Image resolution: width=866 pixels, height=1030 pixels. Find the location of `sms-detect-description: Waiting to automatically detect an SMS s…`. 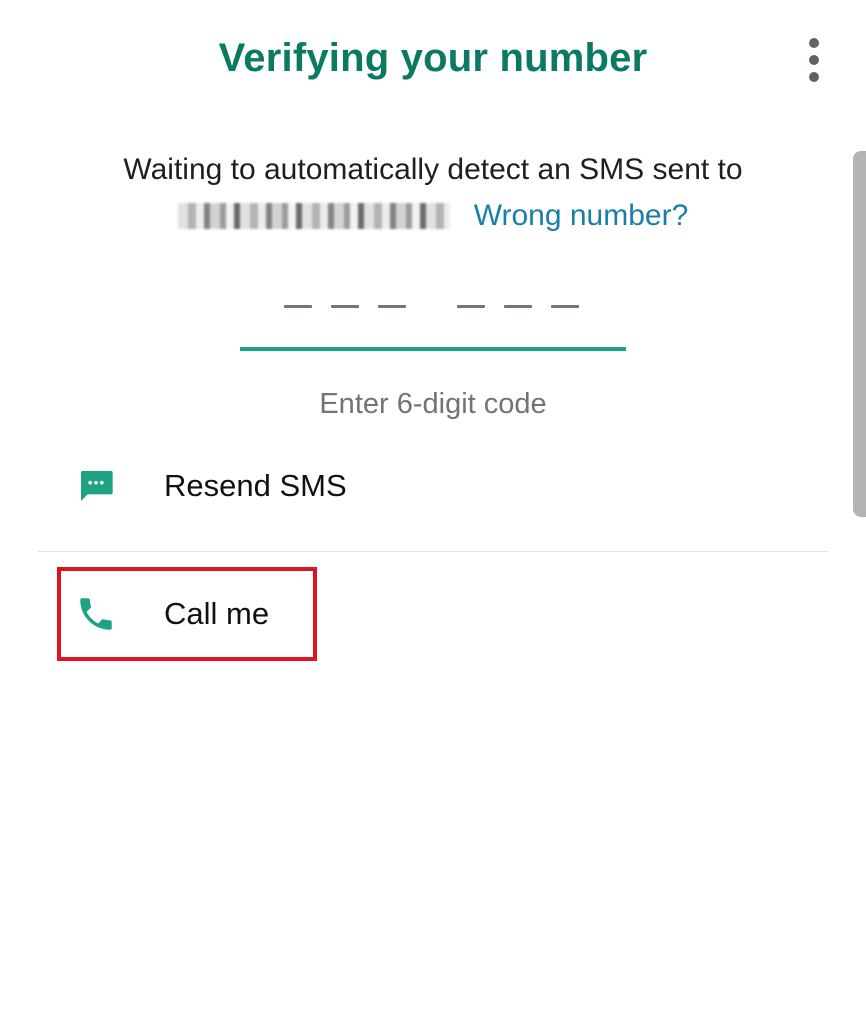

sms-detect-description: Waiting to automatically detect an SMS s… is located at coordinates (433, 169).